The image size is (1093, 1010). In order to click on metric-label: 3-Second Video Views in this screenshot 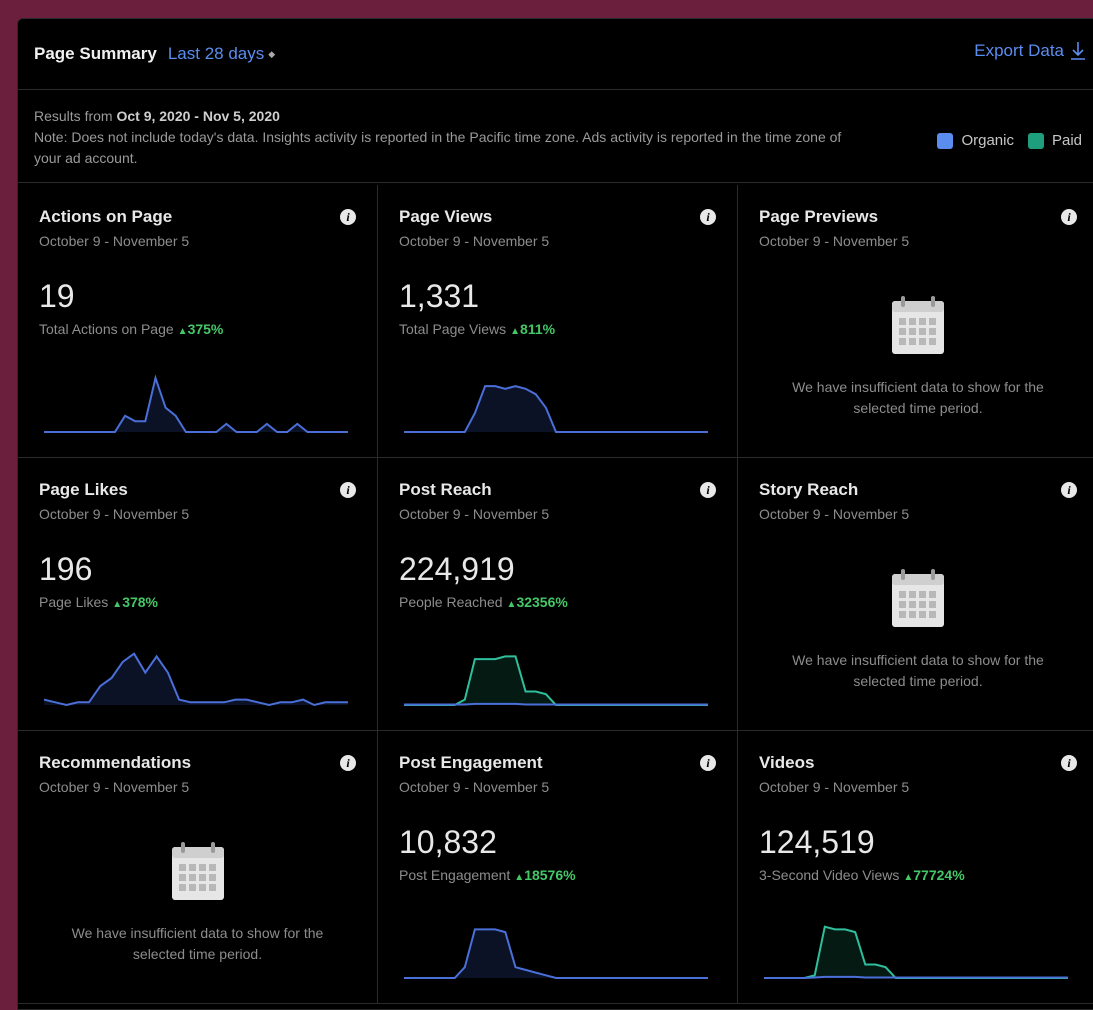, I will do `click(829, 875)`.